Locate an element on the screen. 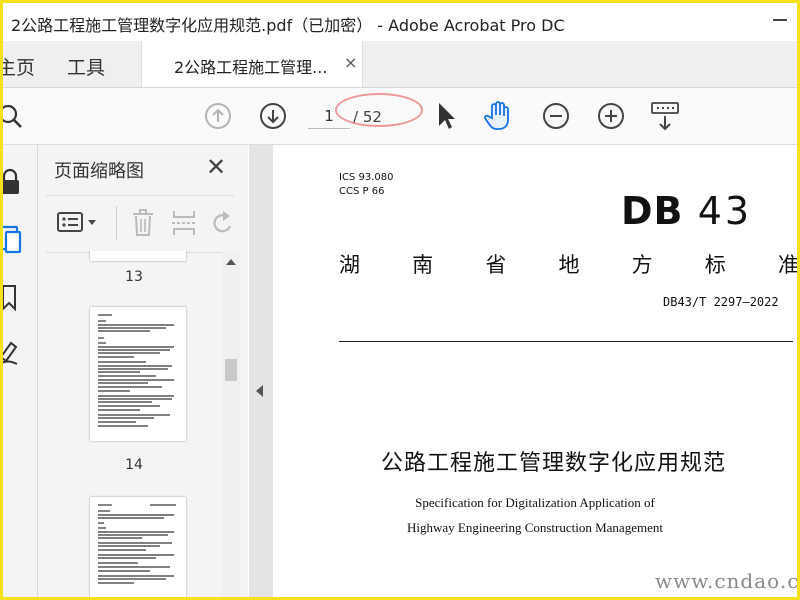 This screenshot has width=800, height=600. panel-toolbar is located at coordinates (140, 224).